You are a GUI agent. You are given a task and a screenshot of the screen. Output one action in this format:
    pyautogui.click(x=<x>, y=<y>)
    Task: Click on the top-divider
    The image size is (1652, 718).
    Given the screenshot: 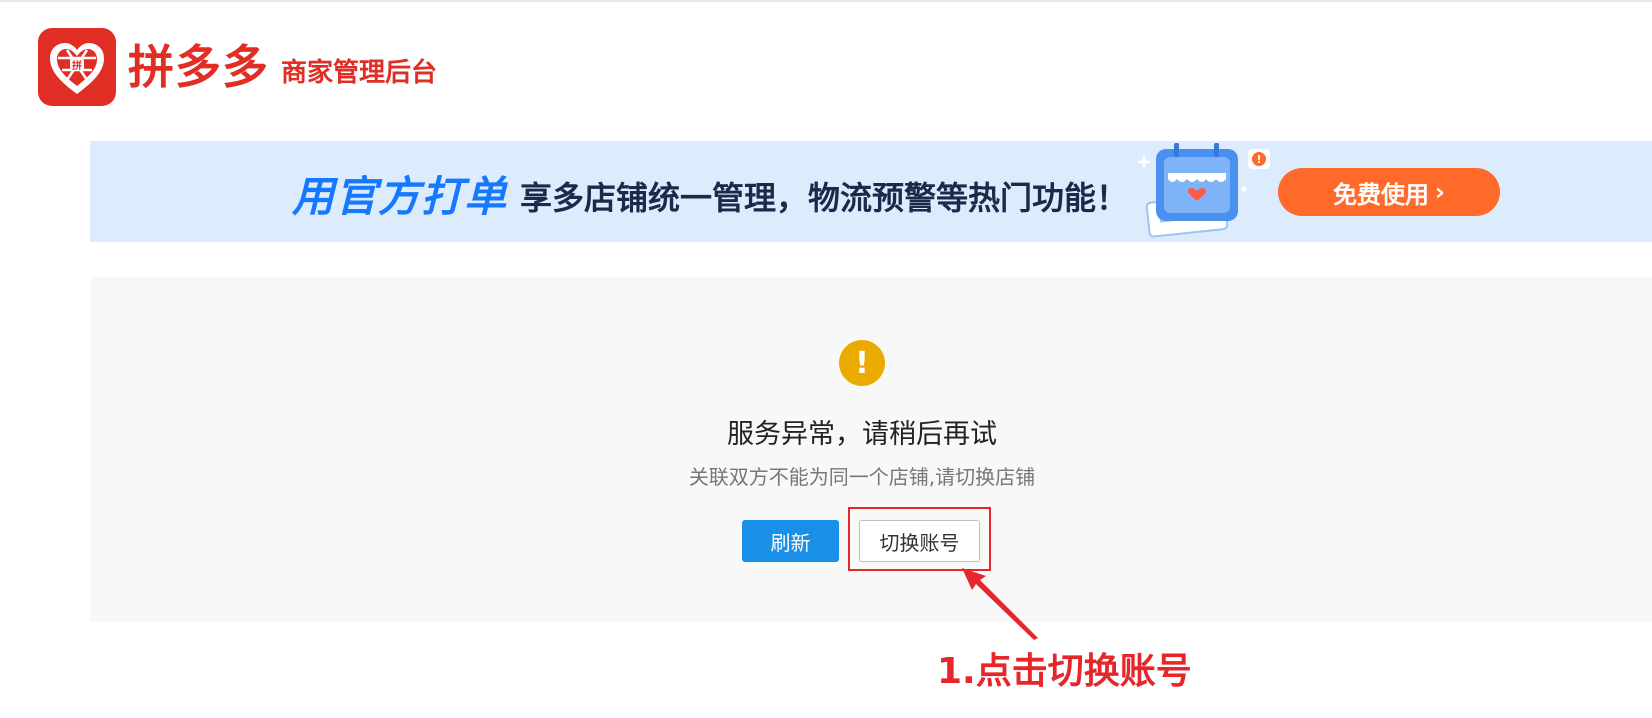 What is the action you would take?
    pyautogui.click(x=826, y=1)
    